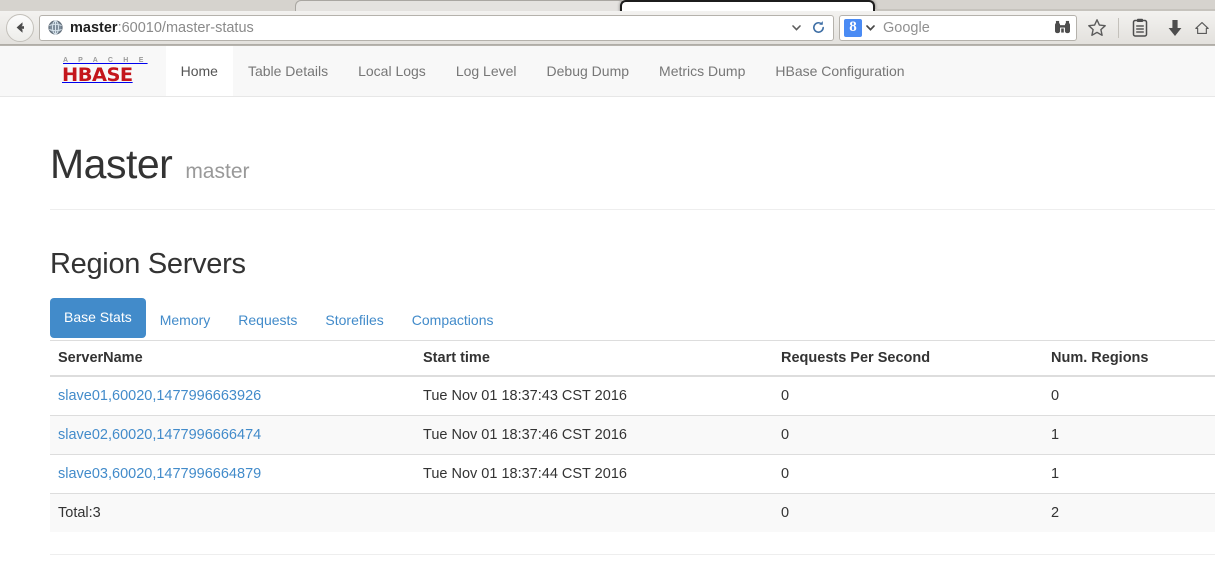 This screenshot has height=577, width=1215. Describe the element at coordinates (199, 71) in the screenshot. I see `nav-item-home: Home` at that location.